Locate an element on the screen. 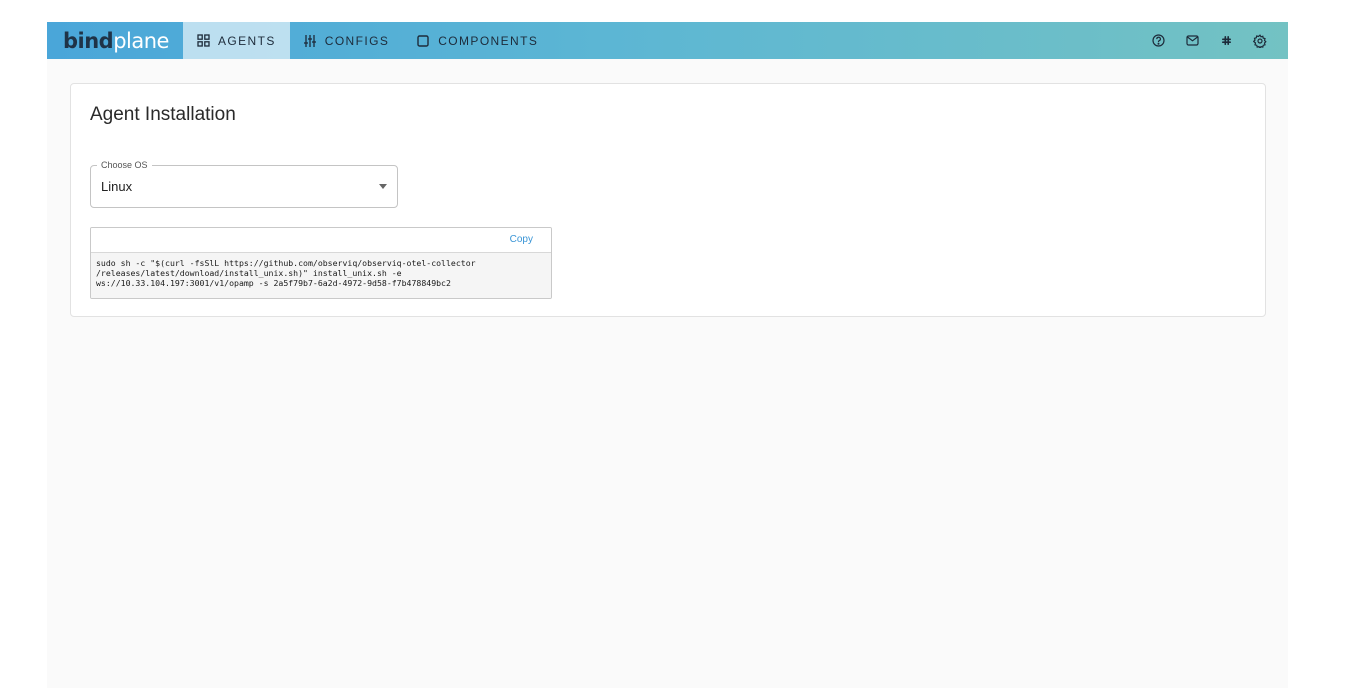  choose-os-value: Linux is located at coordinates (117, 186).